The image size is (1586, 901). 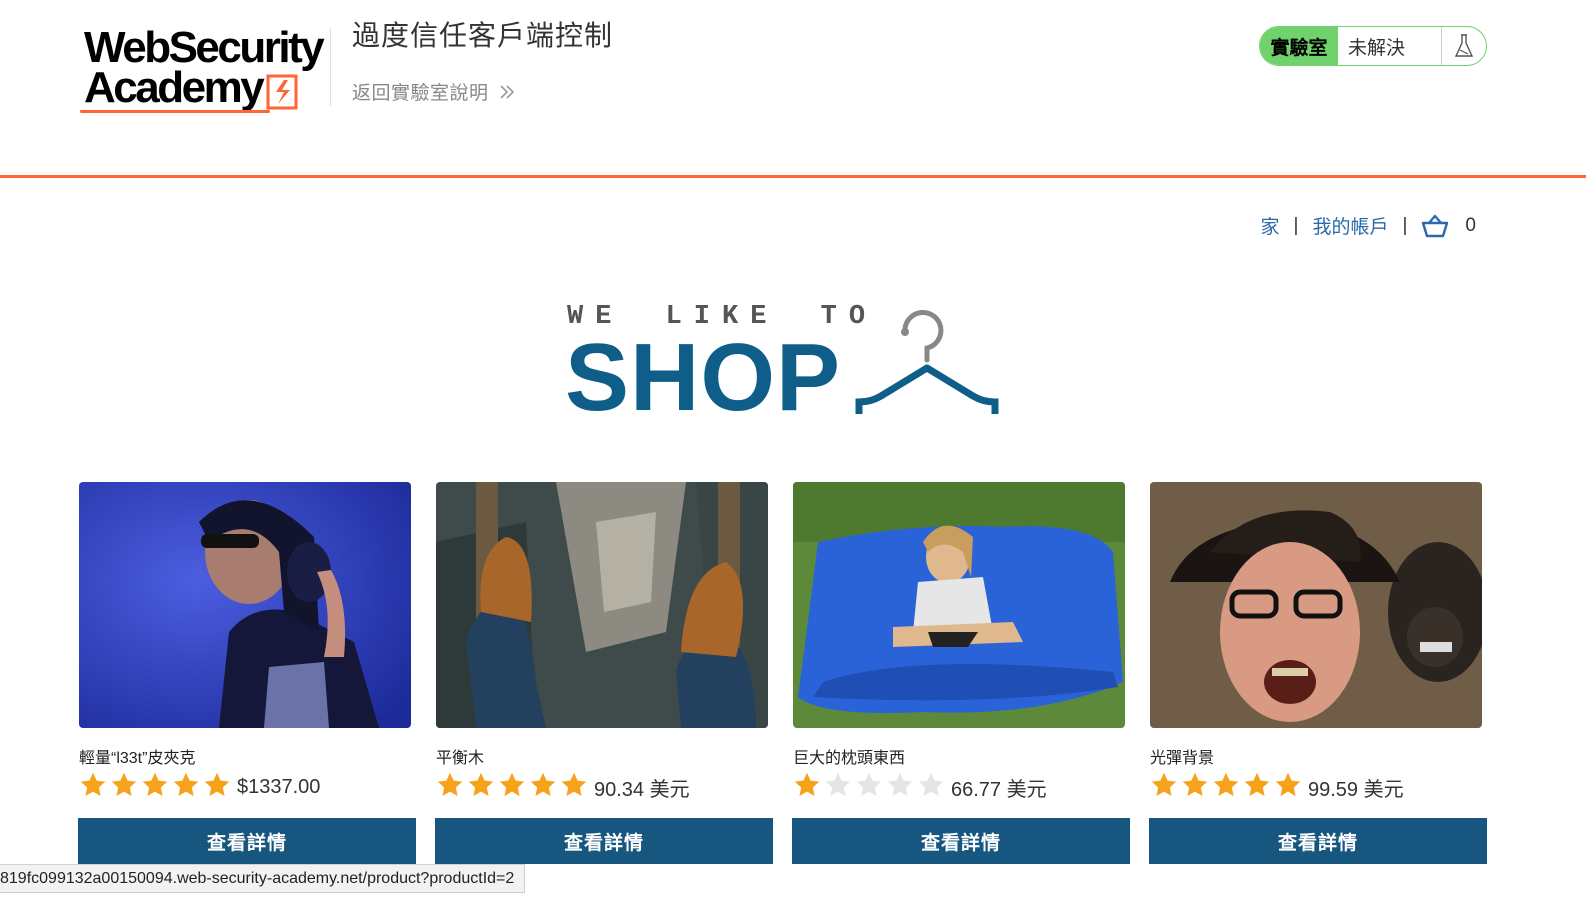 What do you see at coordinates (420, 93) in the screenshot?
I see `back-link-label: 返回實驗室說明` at bounding box center [420, 93].